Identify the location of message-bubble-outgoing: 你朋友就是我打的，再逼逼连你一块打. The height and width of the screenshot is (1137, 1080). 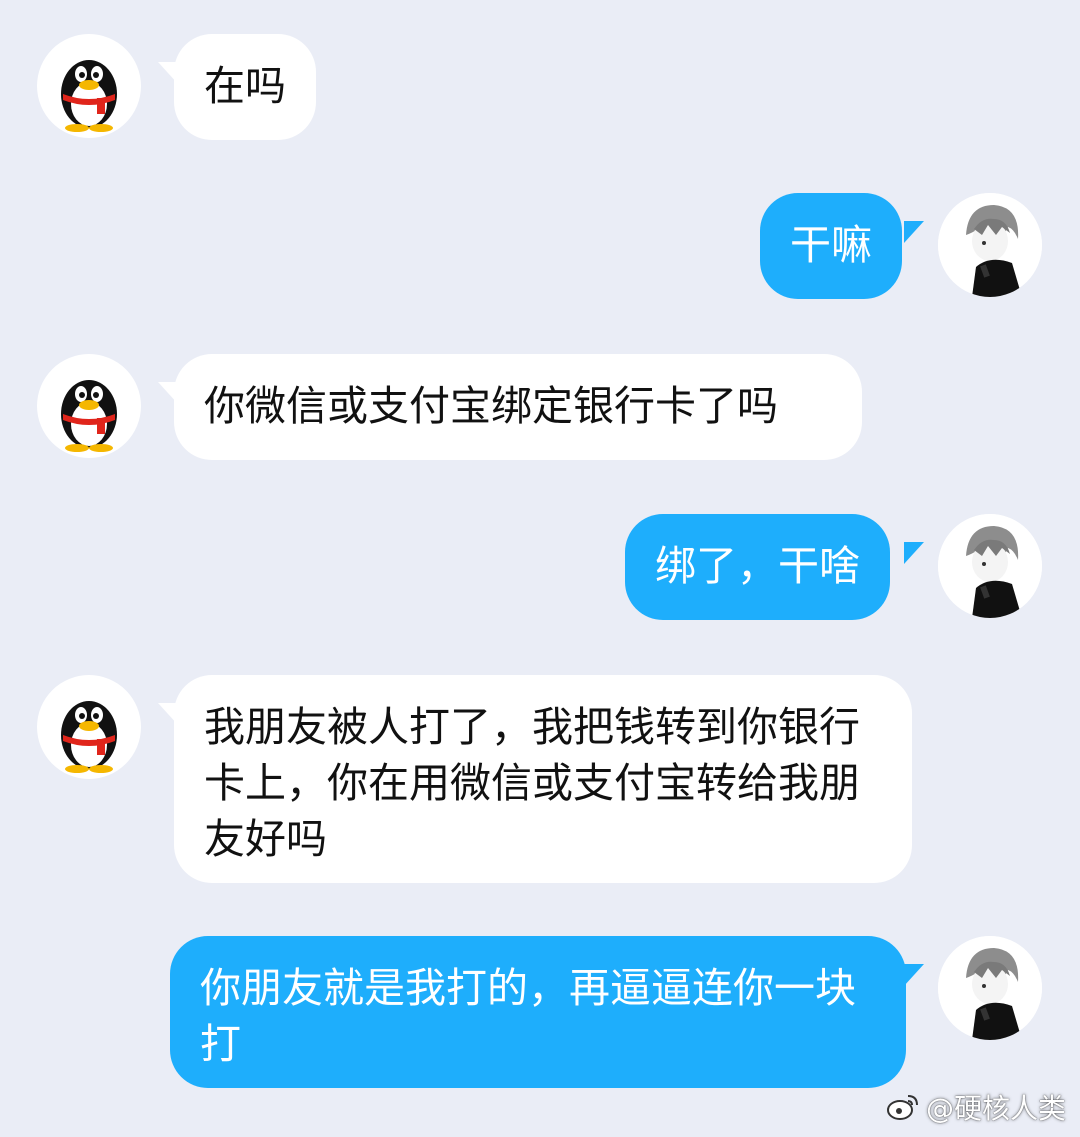
(538, 1012).